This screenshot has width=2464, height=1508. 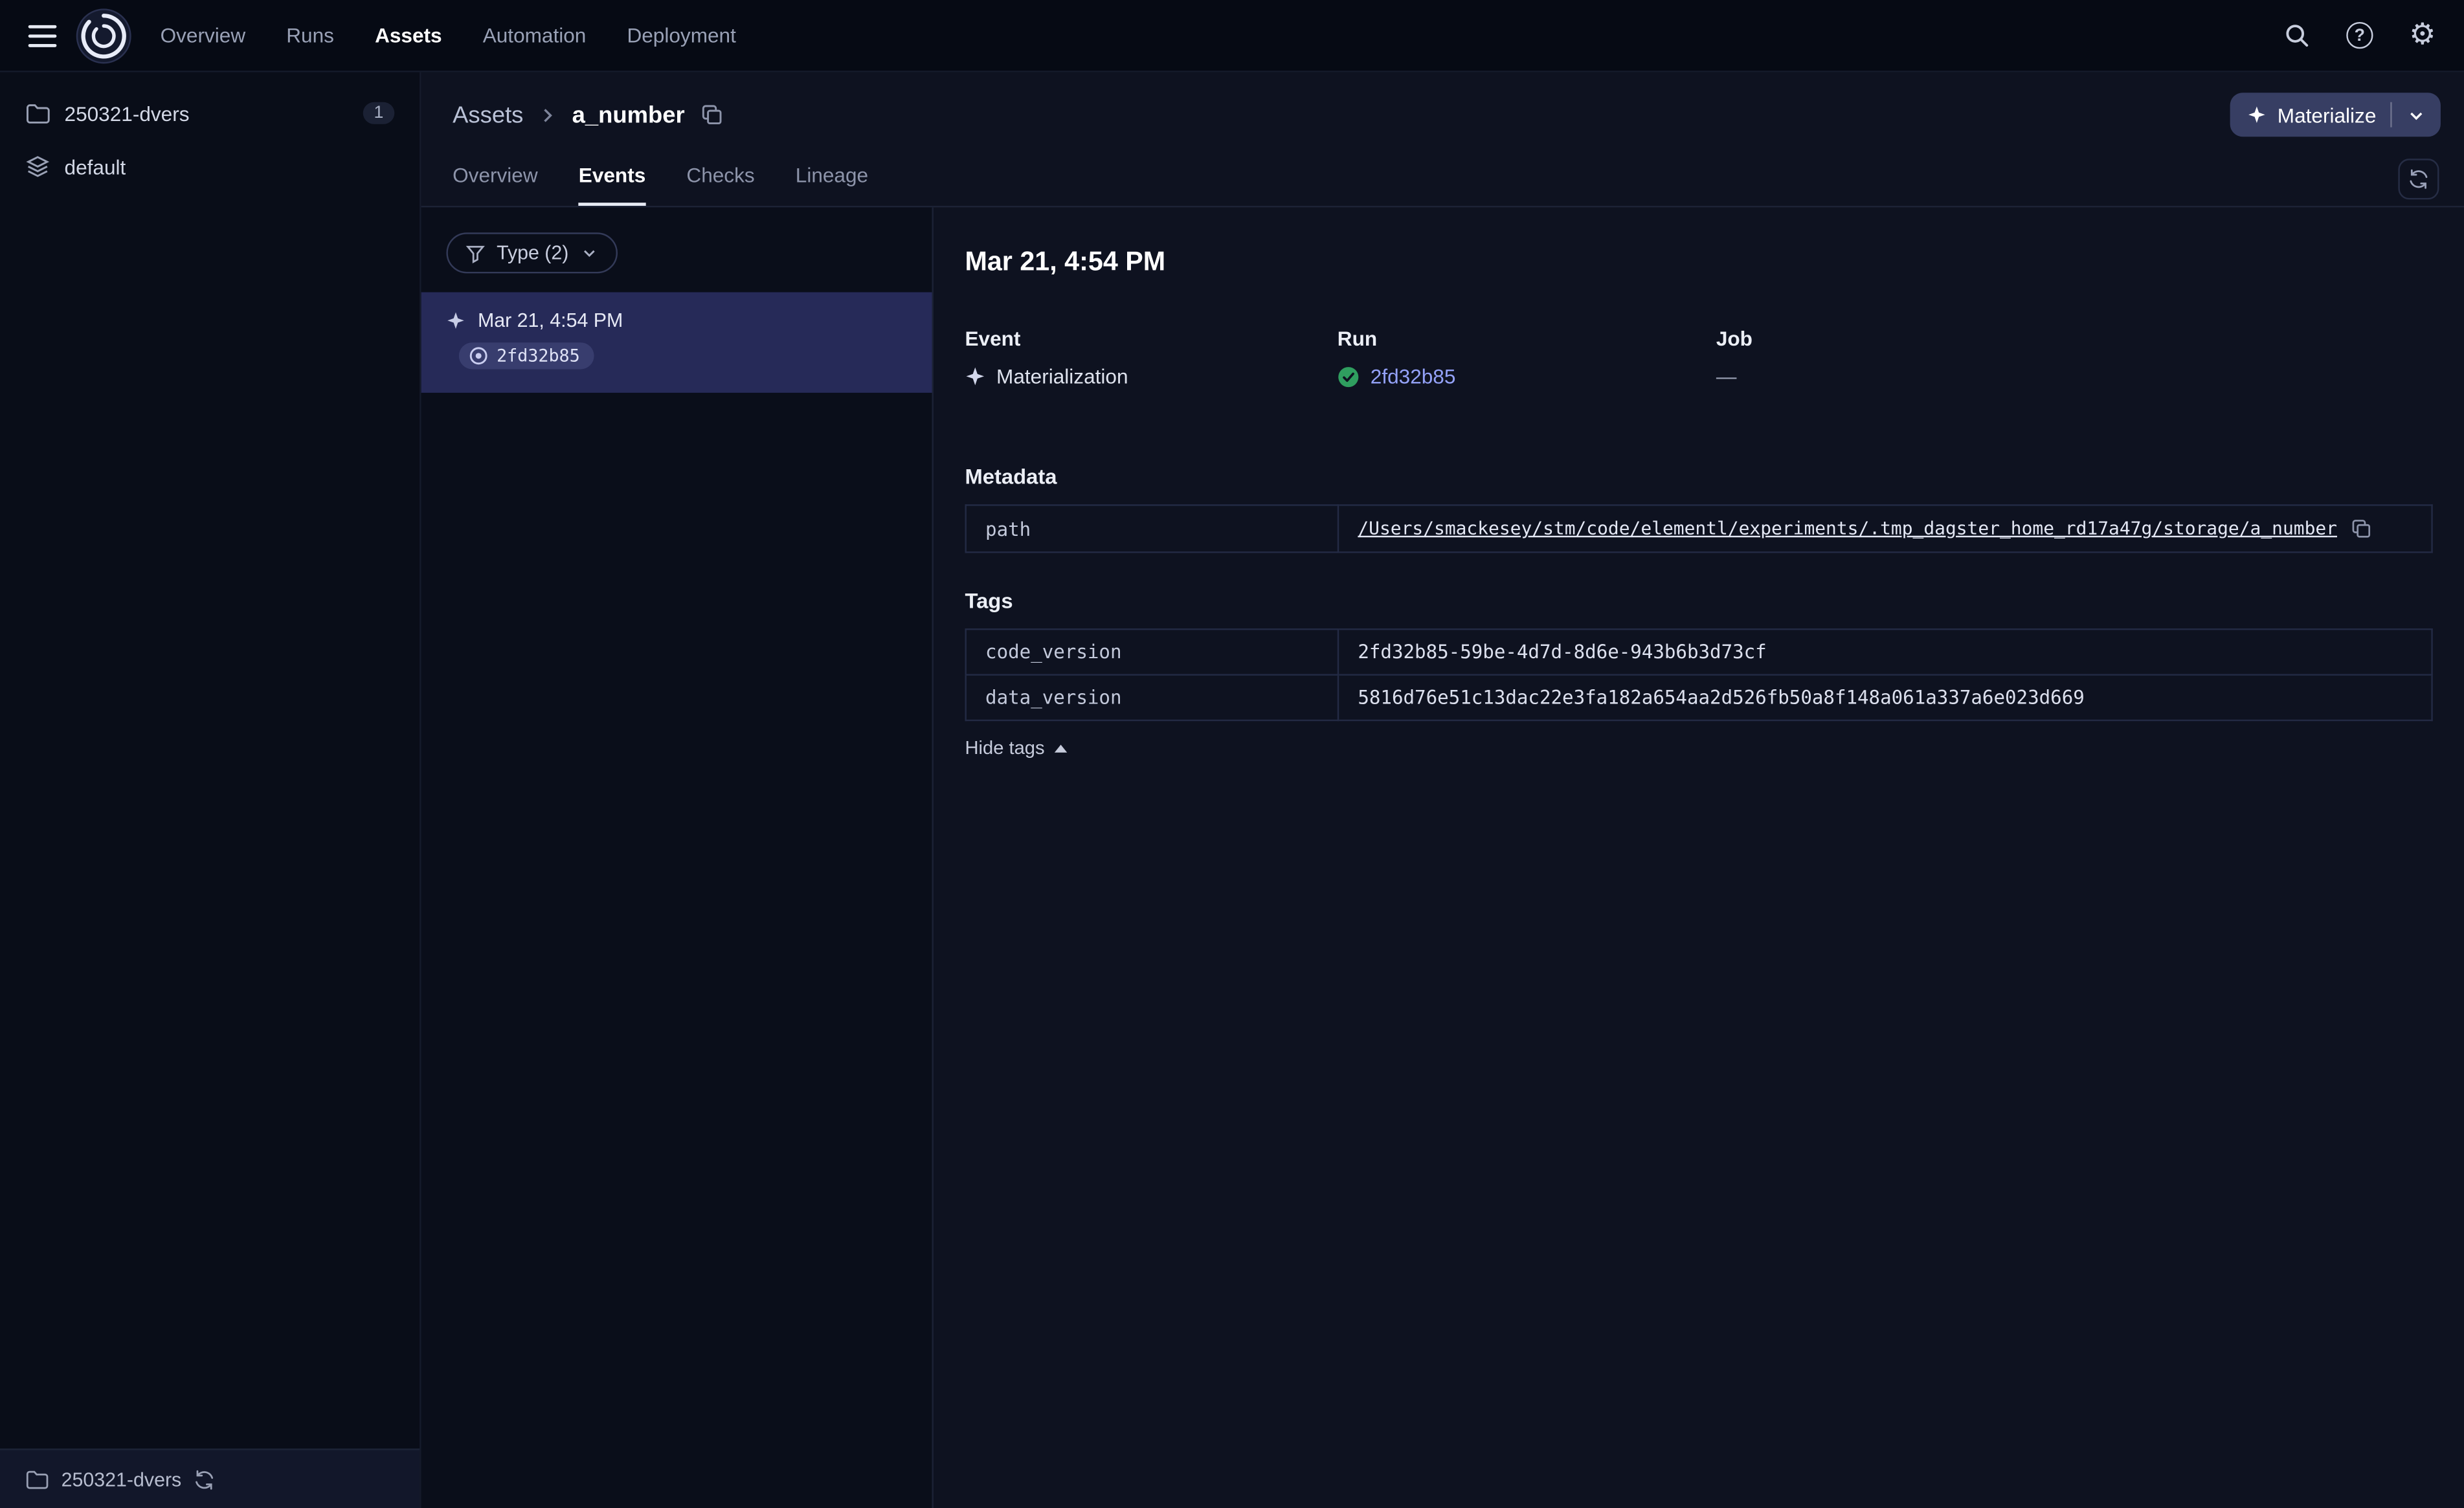 I want to click on copy-asset-name-button, so click(x=711, y=115).